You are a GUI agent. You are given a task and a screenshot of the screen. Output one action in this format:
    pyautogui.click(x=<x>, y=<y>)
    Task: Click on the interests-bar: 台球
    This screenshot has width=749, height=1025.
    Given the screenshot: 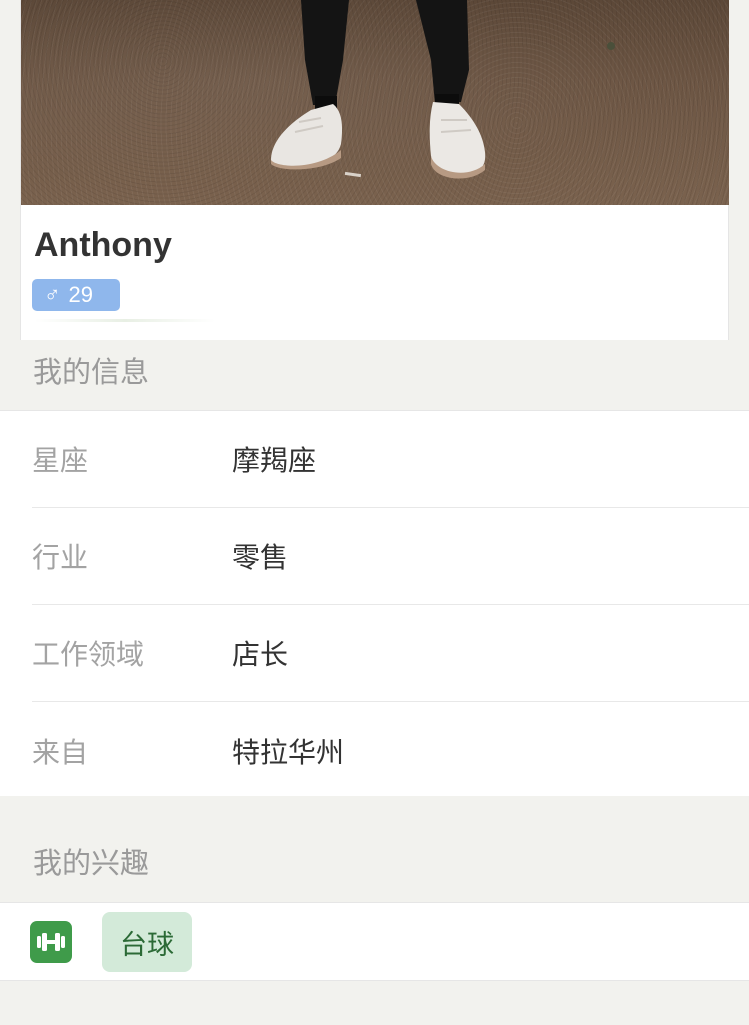 What is the action you would take?
    pyautogui.click(x=374, y=941)
    